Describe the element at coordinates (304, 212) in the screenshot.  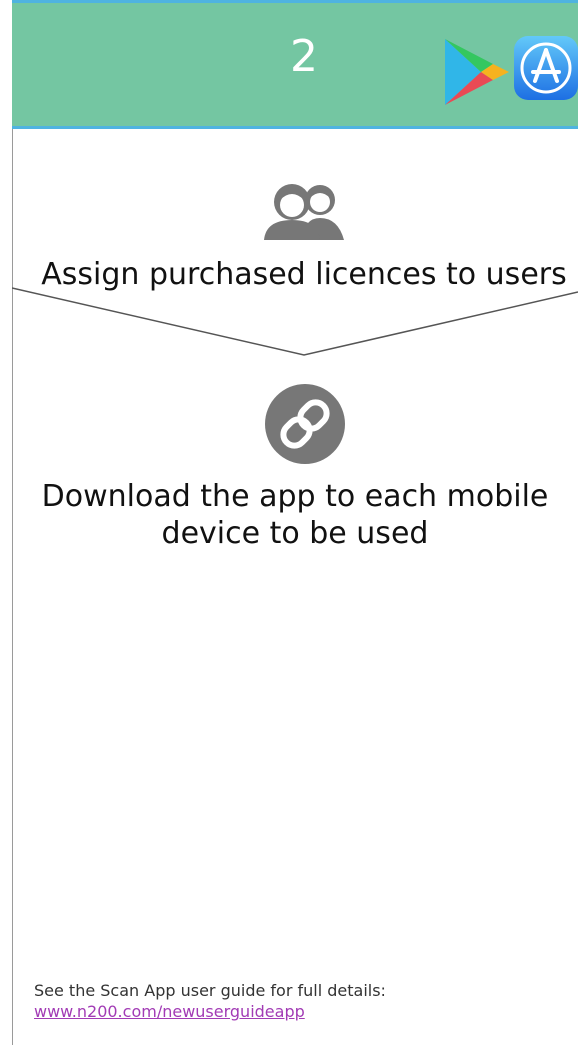
I see `users-icon` at that location.